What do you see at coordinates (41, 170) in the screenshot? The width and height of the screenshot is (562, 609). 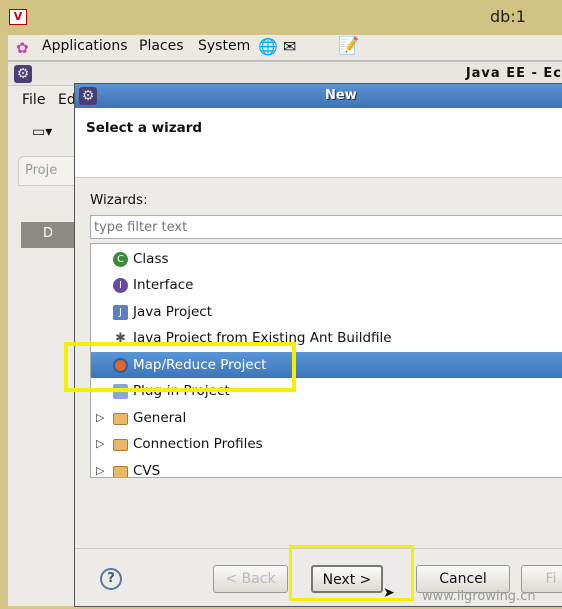 I see `project-explorer-label: Proje` at bounding box center [41, 170].